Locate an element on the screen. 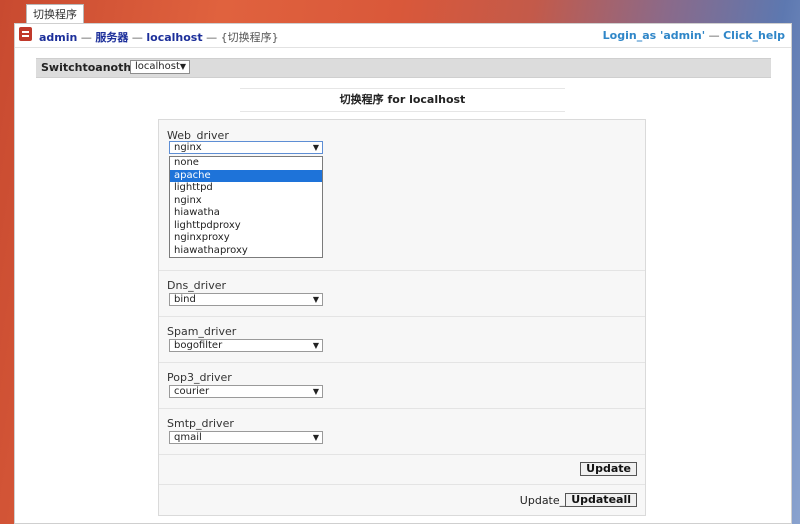 The height and width of the screenshot is (524, 800). spam-driver-value: bogofilter is located at coordinates (198, 345).